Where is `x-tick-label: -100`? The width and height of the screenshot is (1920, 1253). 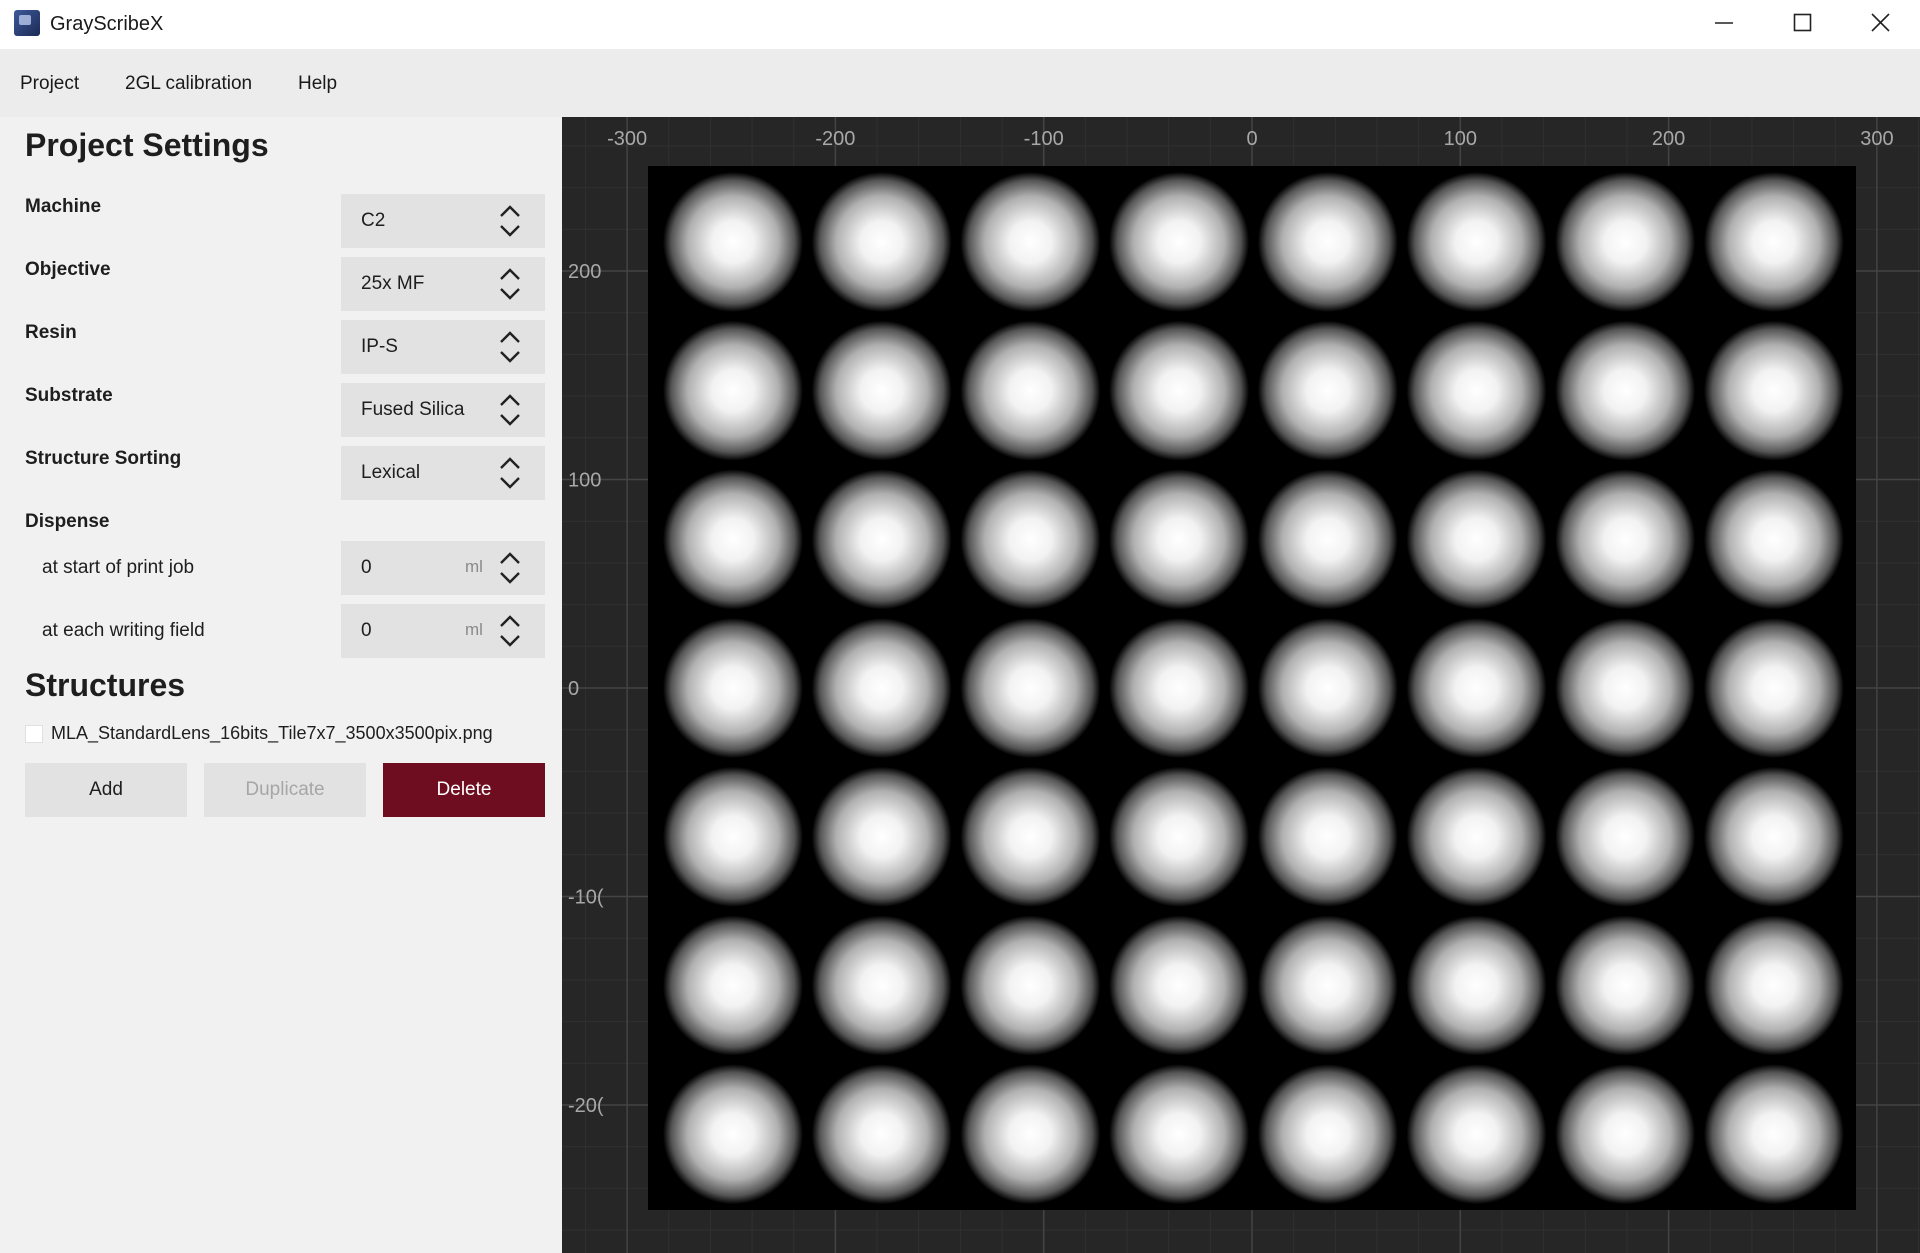 x-tick-label: -100 is located at coordinates (1044, 139).